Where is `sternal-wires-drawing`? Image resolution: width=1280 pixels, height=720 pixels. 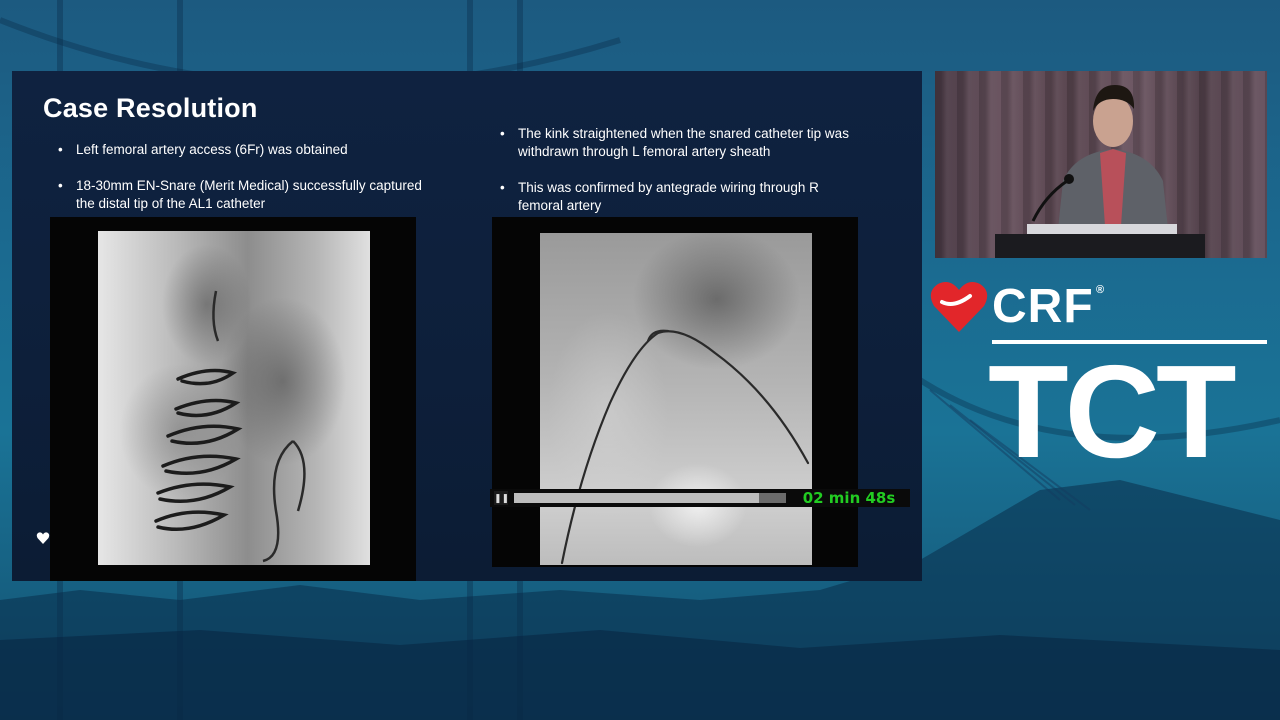 sternal-wires-drawing is located at coordinates (230, 426).